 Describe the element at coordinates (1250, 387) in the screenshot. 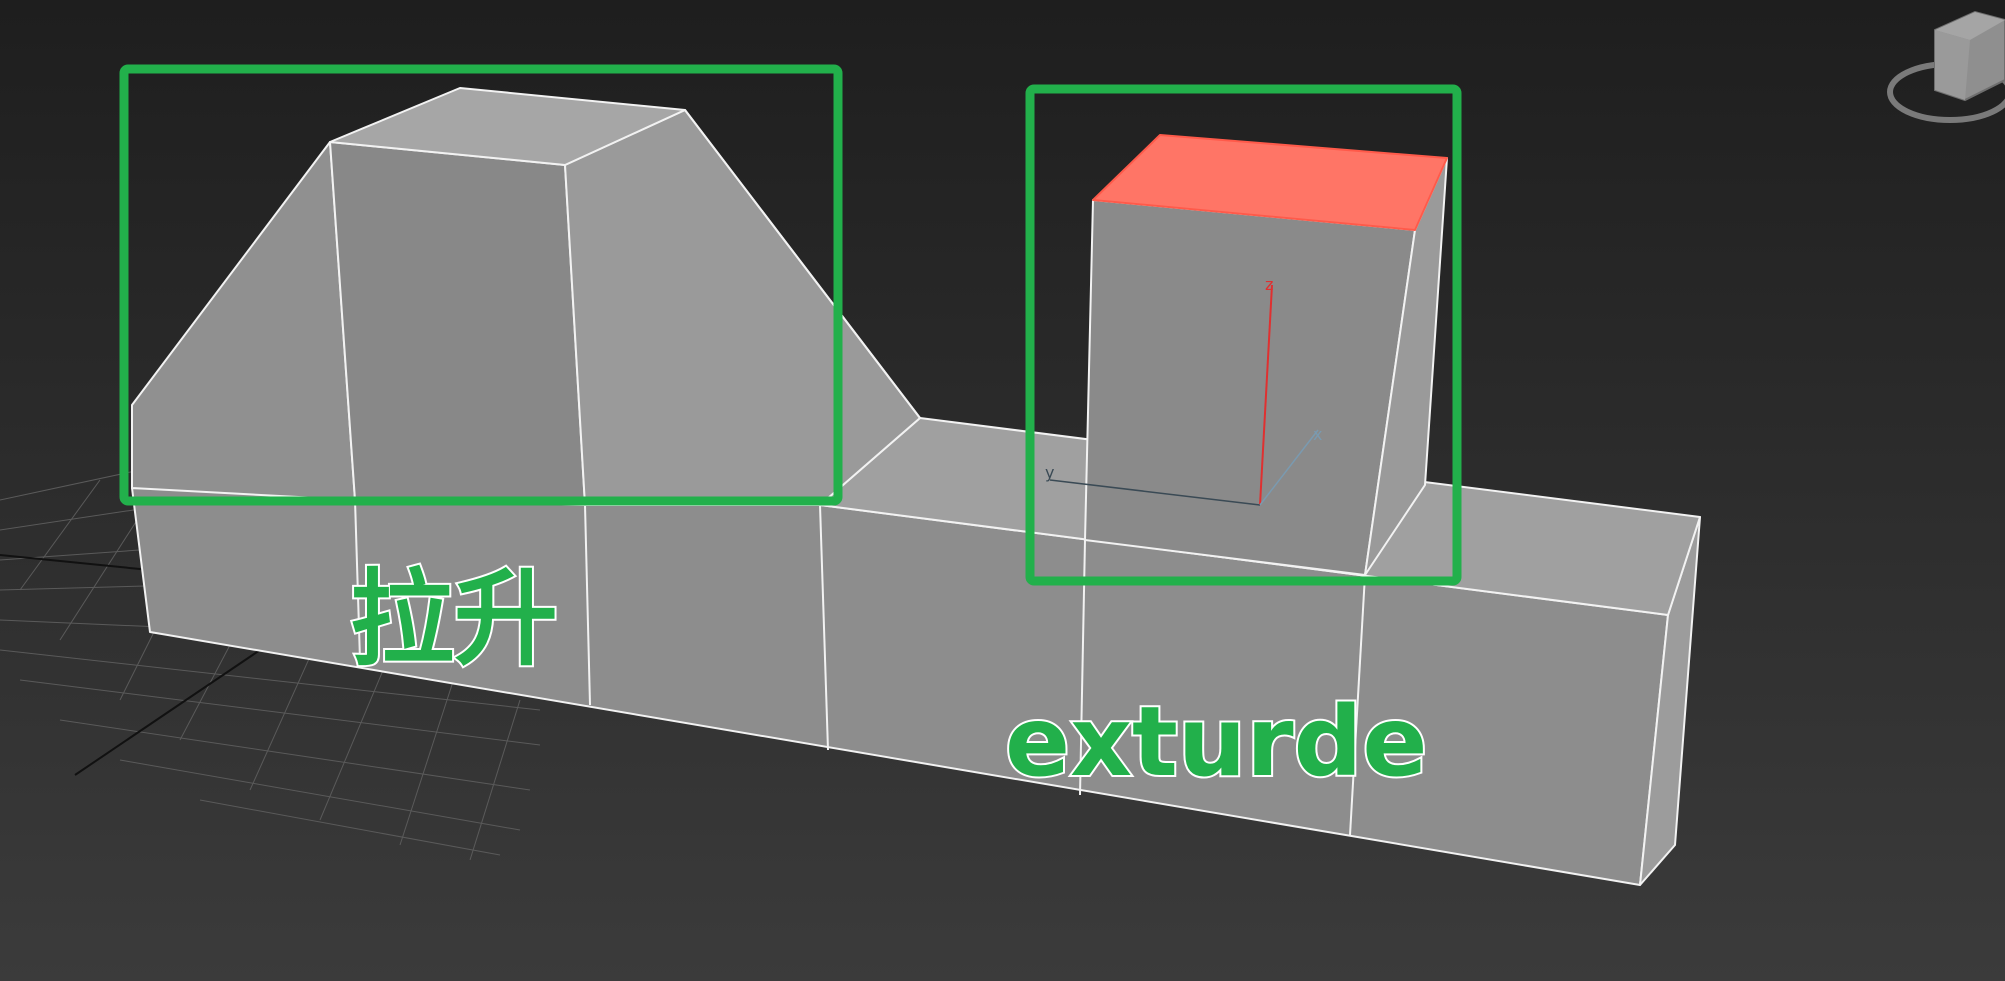

I see `extruded-front-face` at that location.